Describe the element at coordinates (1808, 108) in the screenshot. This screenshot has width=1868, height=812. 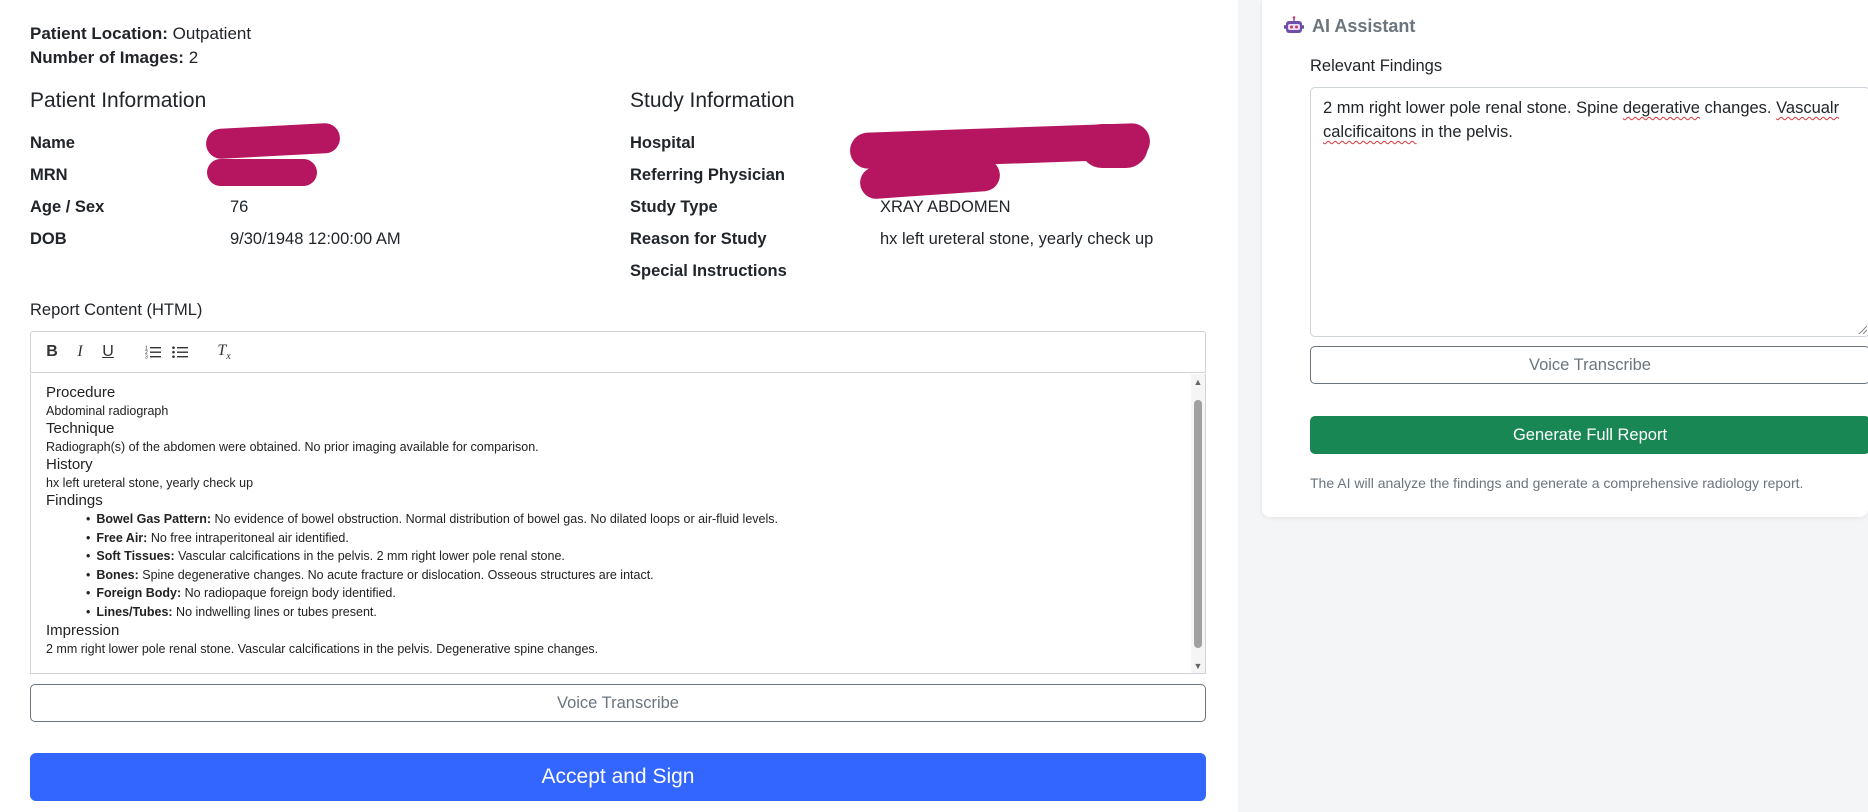
I see `misspelled-word: Vascualr` at that location.